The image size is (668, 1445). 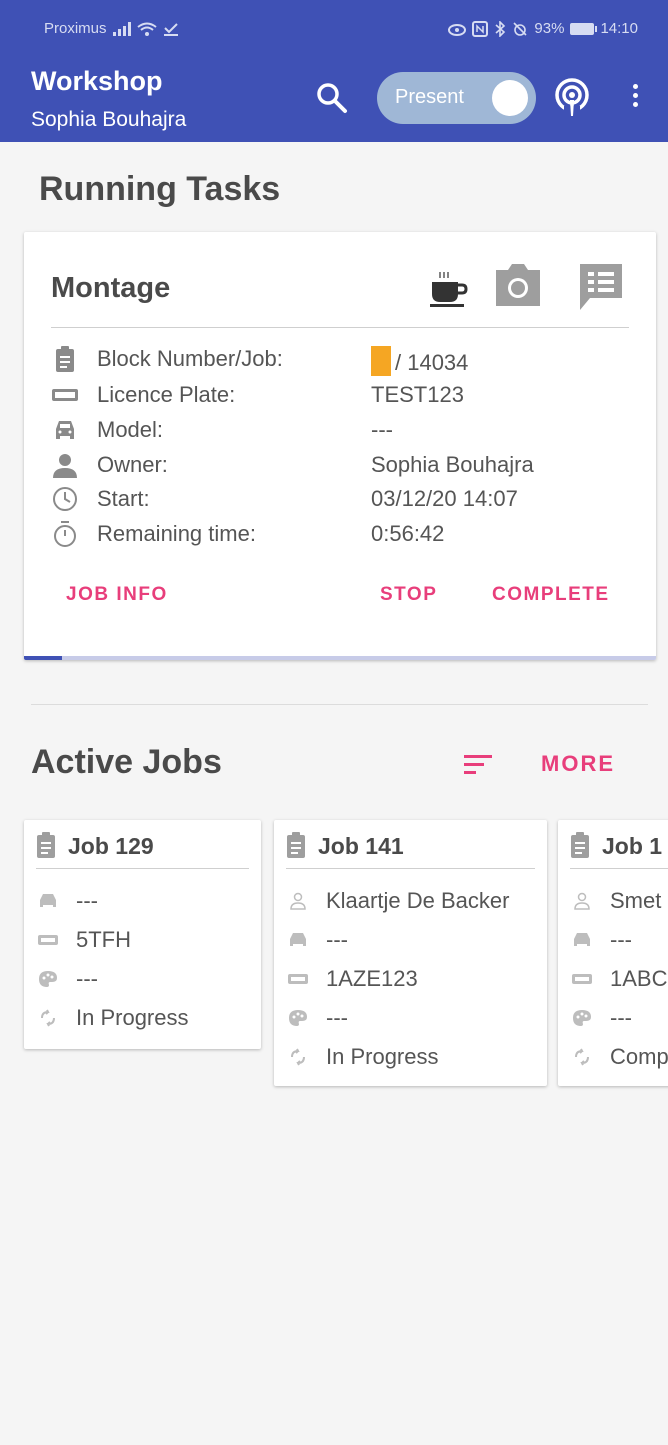 What do you see at coordinates (510, 98) in the screenshot?
I see `toggle-knob` at bounding box center [510, 98].